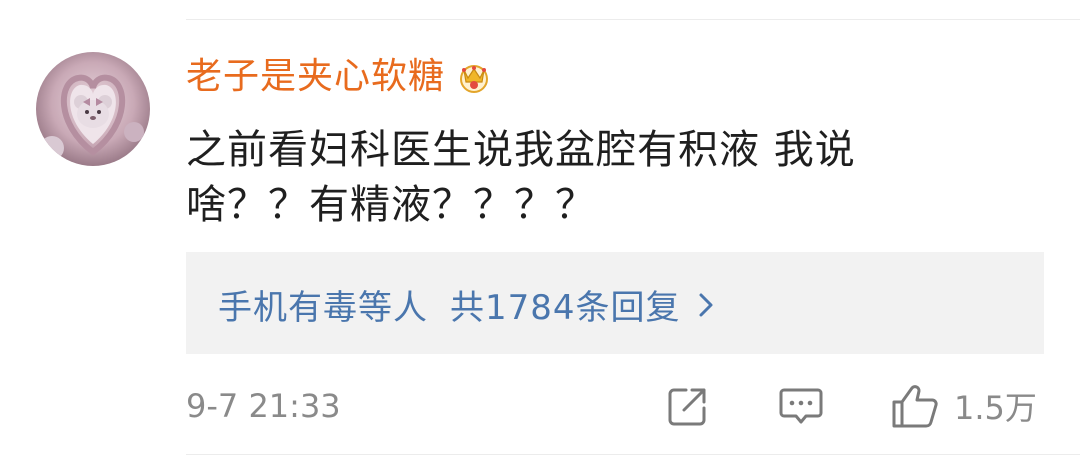 This screenshot has width=1080, height=474. Describe the element at coordinates (995, 408) in the screenshot. I see `like-count: 1.5万` at that location.